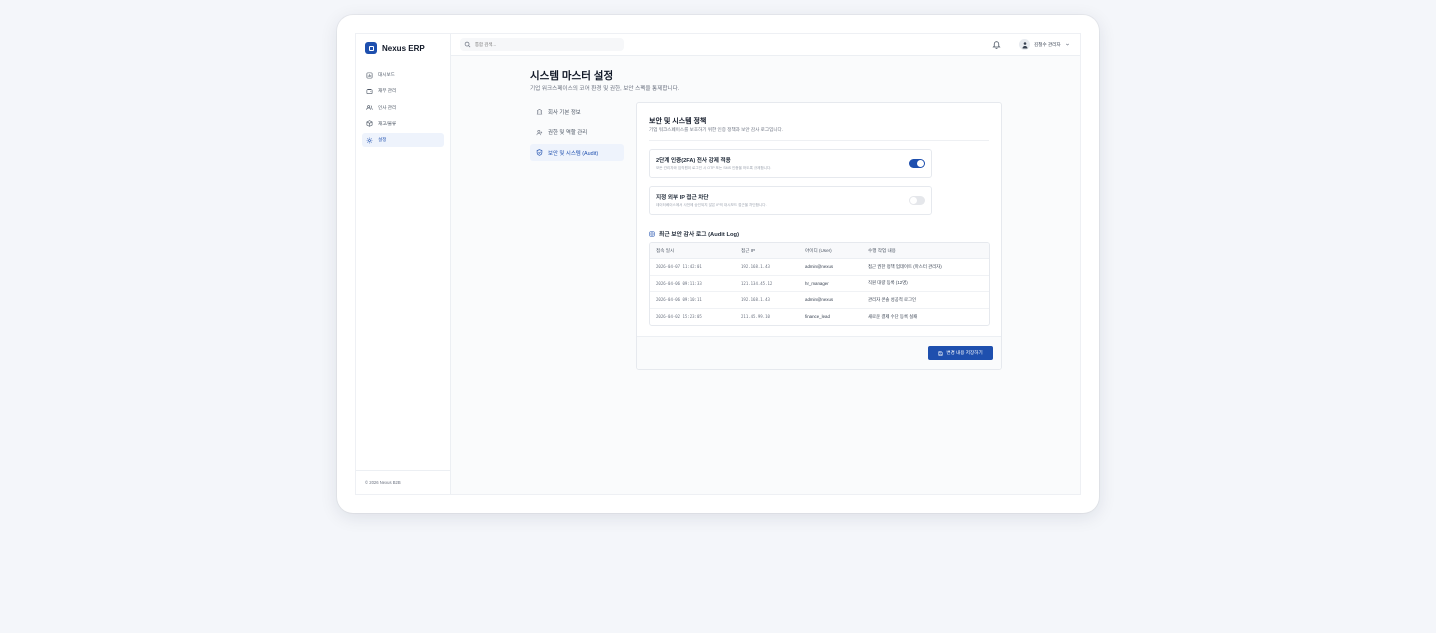  What do you see at coordinates (369, 107) in the screenshot?
I see `users-icon` at bounding box center [369, 107].